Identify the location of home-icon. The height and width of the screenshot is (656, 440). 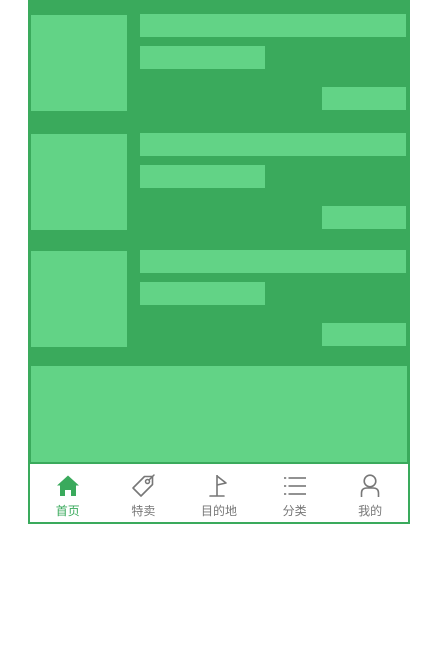
(68, 486).